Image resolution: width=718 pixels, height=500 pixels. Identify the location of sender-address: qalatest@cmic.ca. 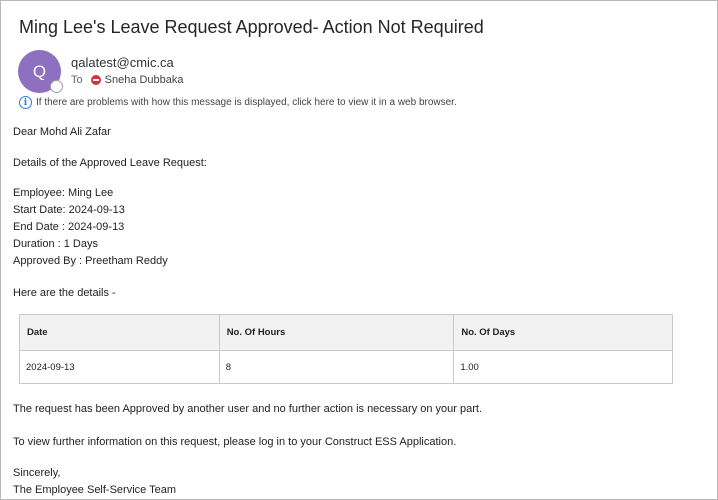
(122, 62).